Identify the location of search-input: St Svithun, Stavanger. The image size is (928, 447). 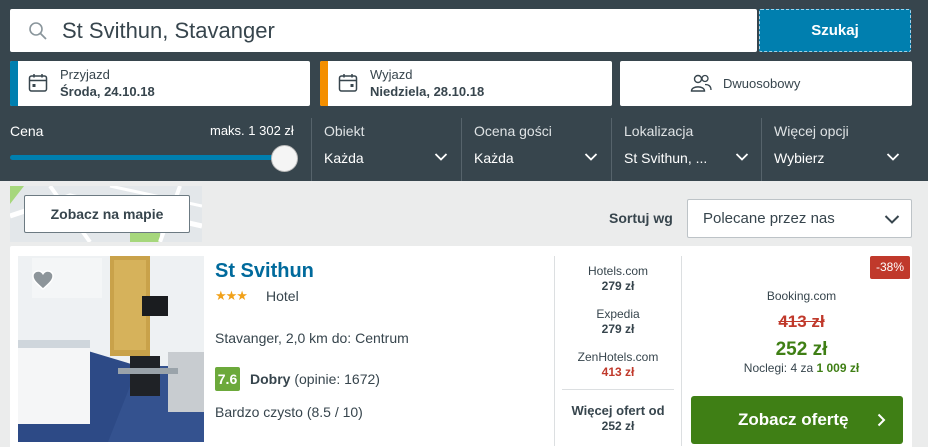
(383, 30).